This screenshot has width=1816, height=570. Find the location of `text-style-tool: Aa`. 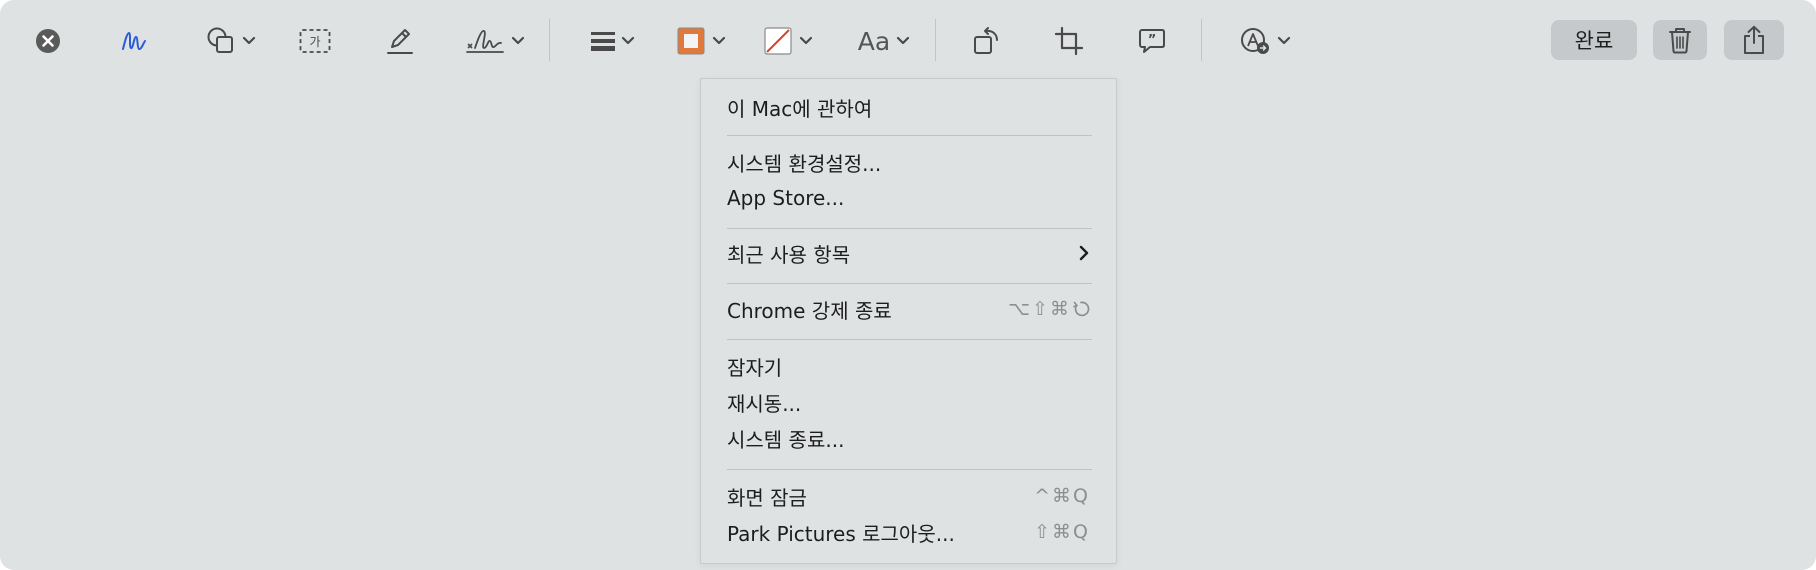

text-style-tool: Aa is located at coordinates (884, 41).